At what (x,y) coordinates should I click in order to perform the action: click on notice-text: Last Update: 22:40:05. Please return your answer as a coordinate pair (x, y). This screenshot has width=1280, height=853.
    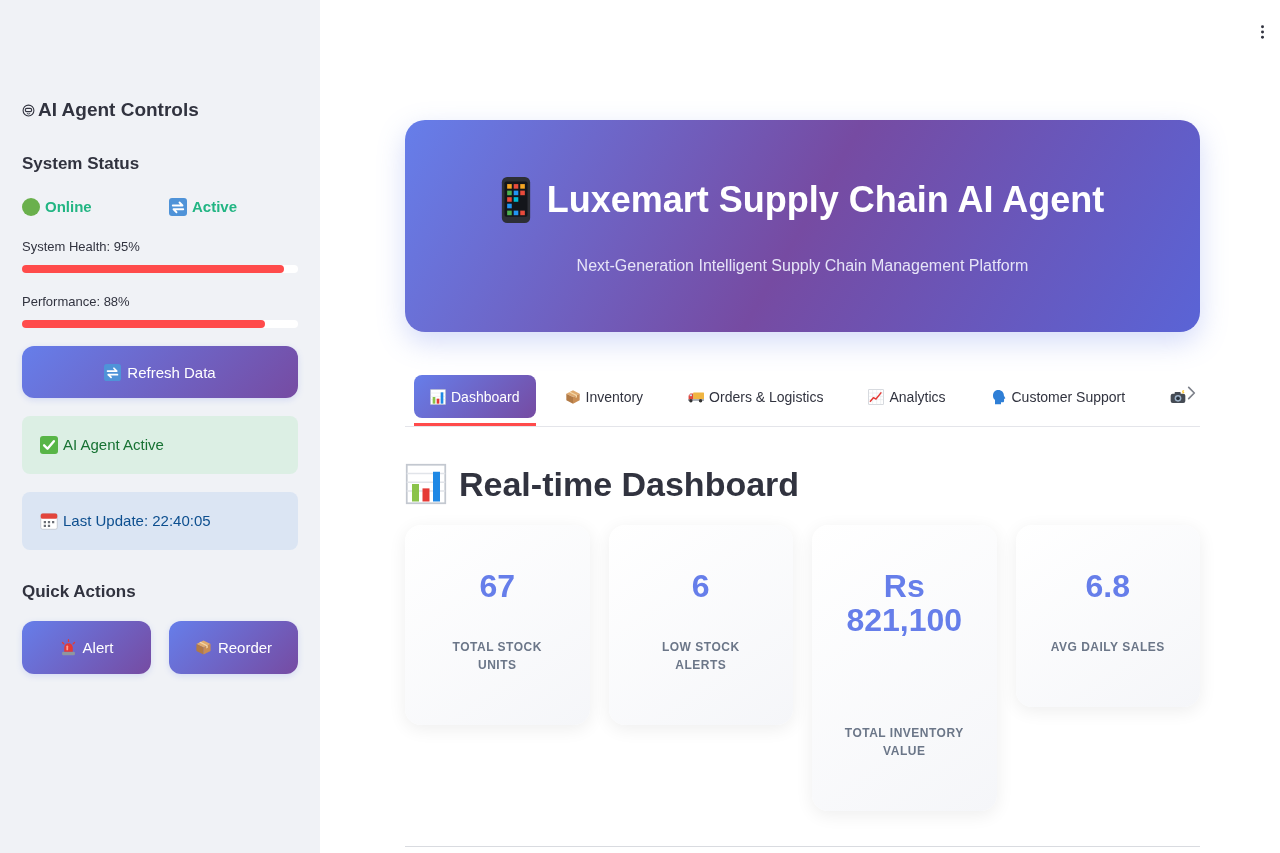
    Looking at the image, I should click on (137, 521).